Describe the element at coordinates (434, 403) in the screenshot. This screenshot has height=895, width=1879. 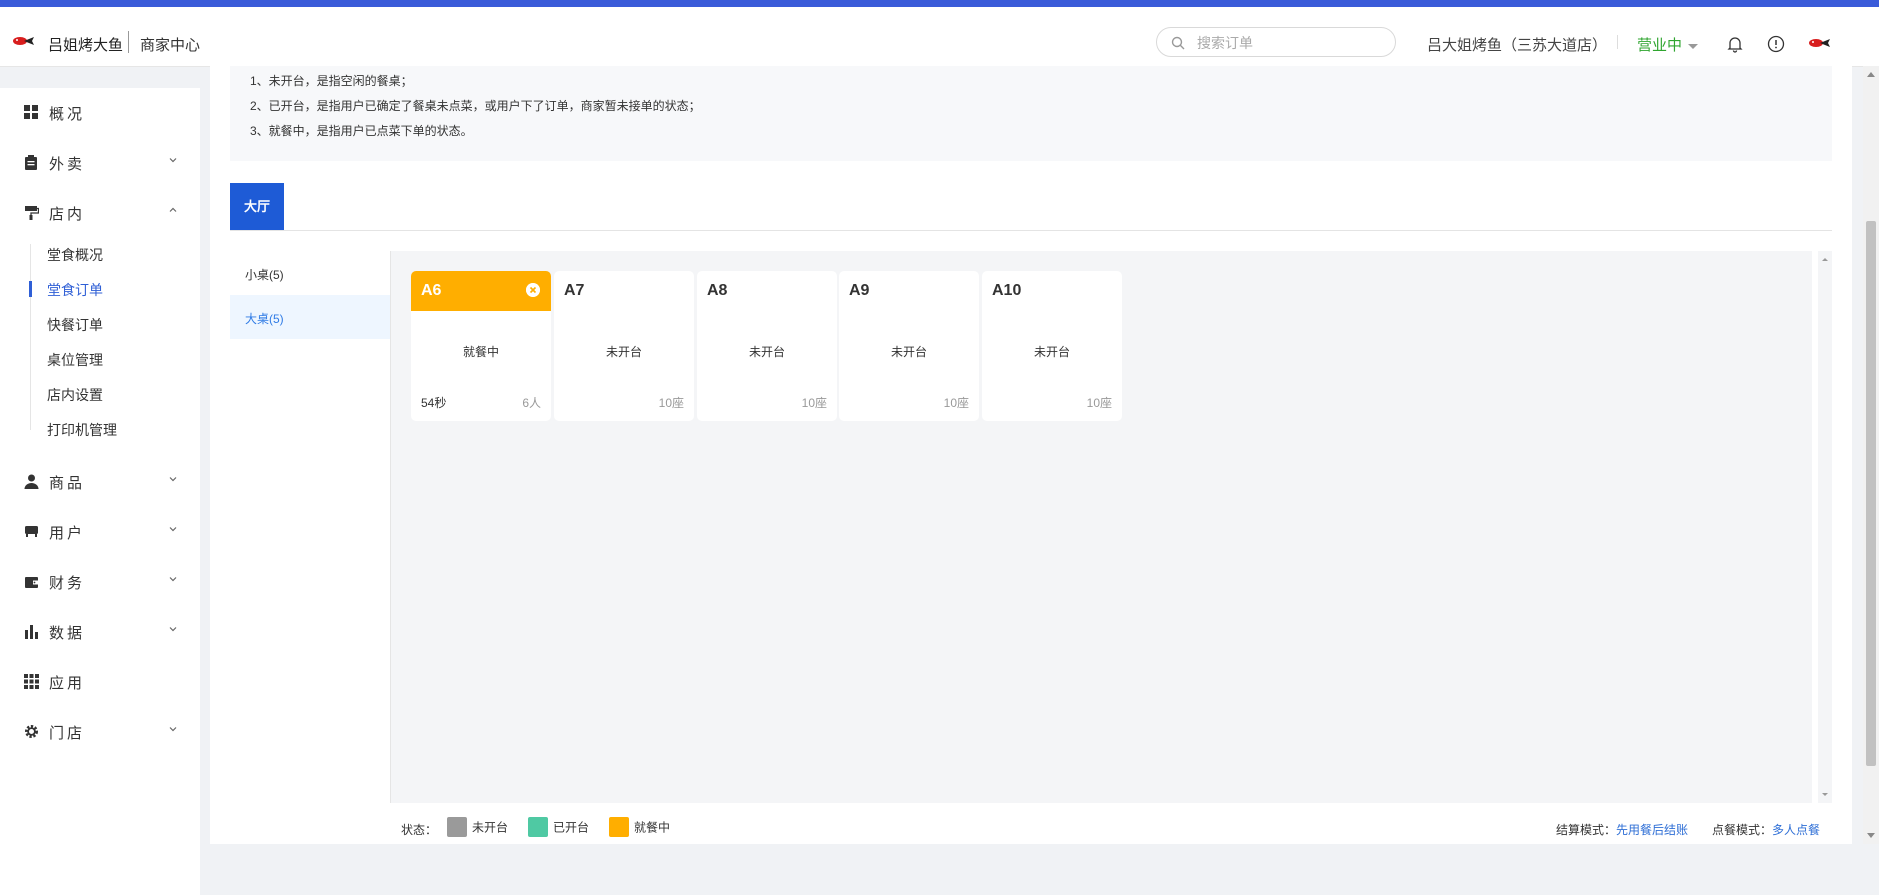
I see `table-elapsed-time: 54秒` at that location.